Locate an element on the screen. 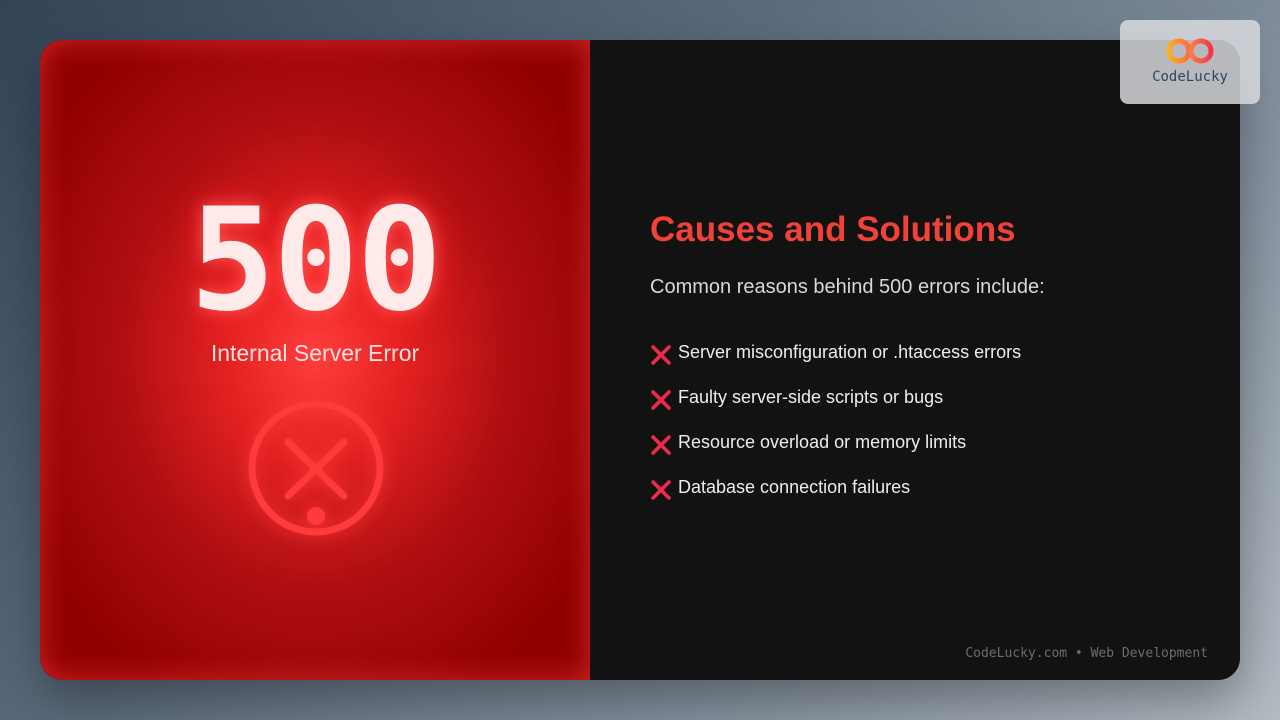 Image resolution: width=1280 pixels, height=720 pixels. list-item: Faulty server-side scripts or bugs is located at coordinates (835, 397).